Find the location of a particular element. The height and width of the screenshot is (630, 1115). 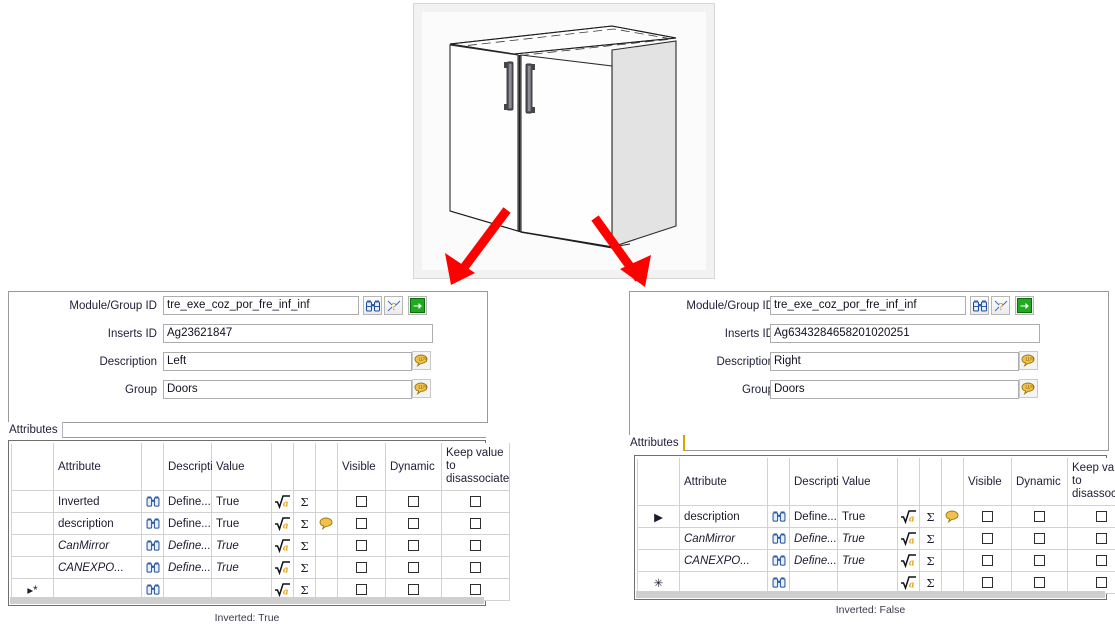

th-visible-left: Visible is located at coordinates (361, 467).